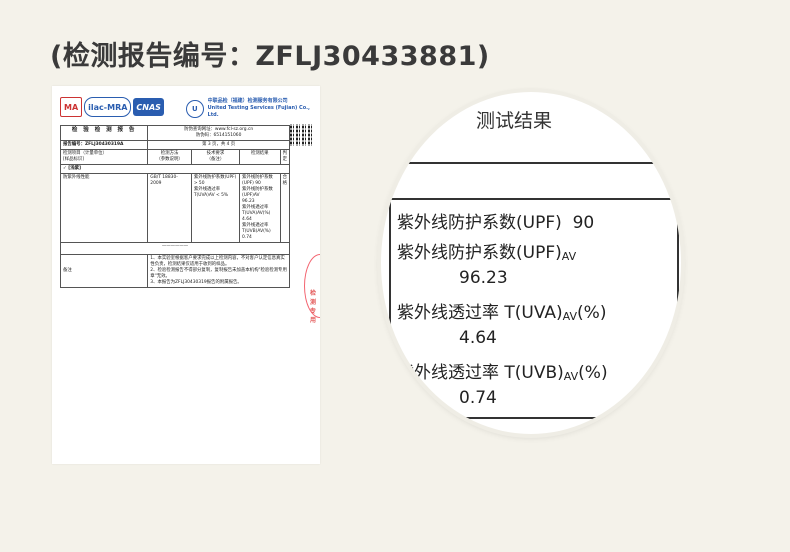 The image size is (790, 552). Describe the element at coordinates (215, 157) in the screenshot. I see `col-requirement: 技术要求 （备注）` at that location.